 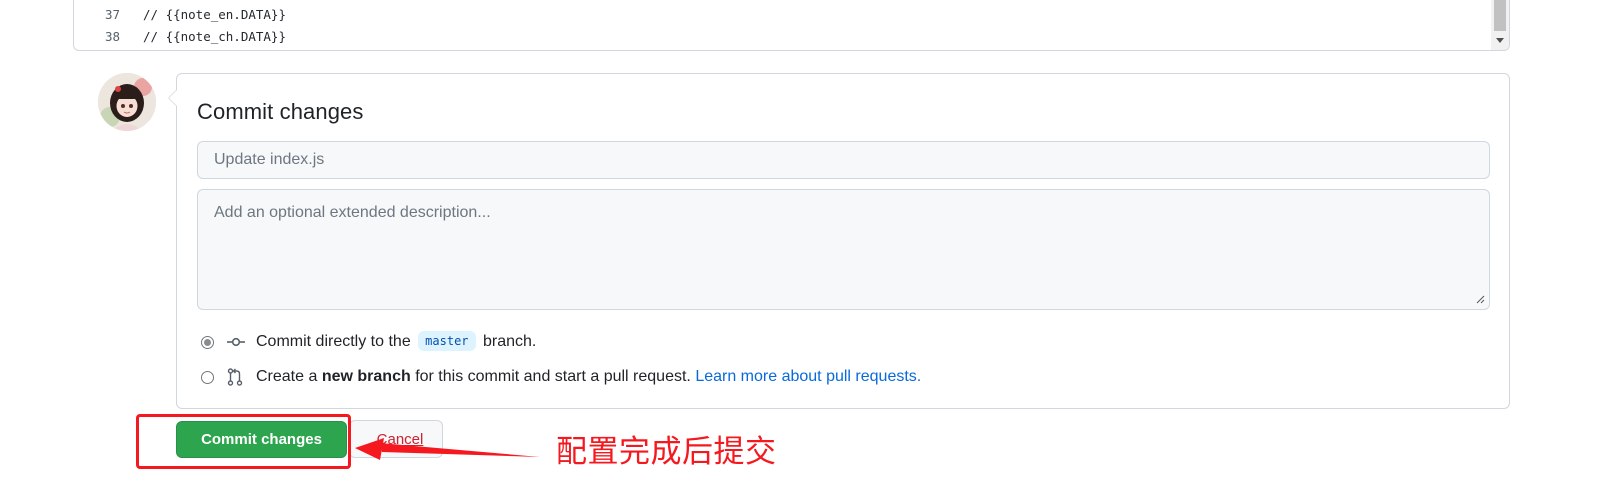 I want to click on learn-more-pull-requests-link: Learn more about pull requests., so click(x=808, y=376).